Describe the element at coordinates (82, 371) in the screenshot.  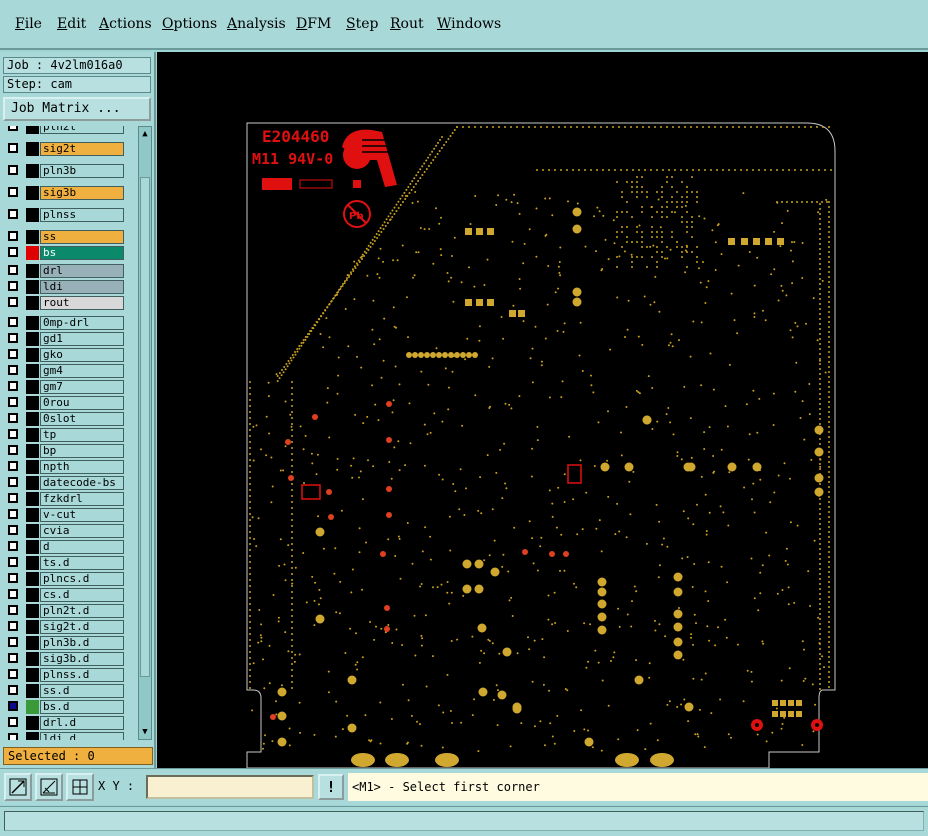
I see `layer-name: gm4` at that location.